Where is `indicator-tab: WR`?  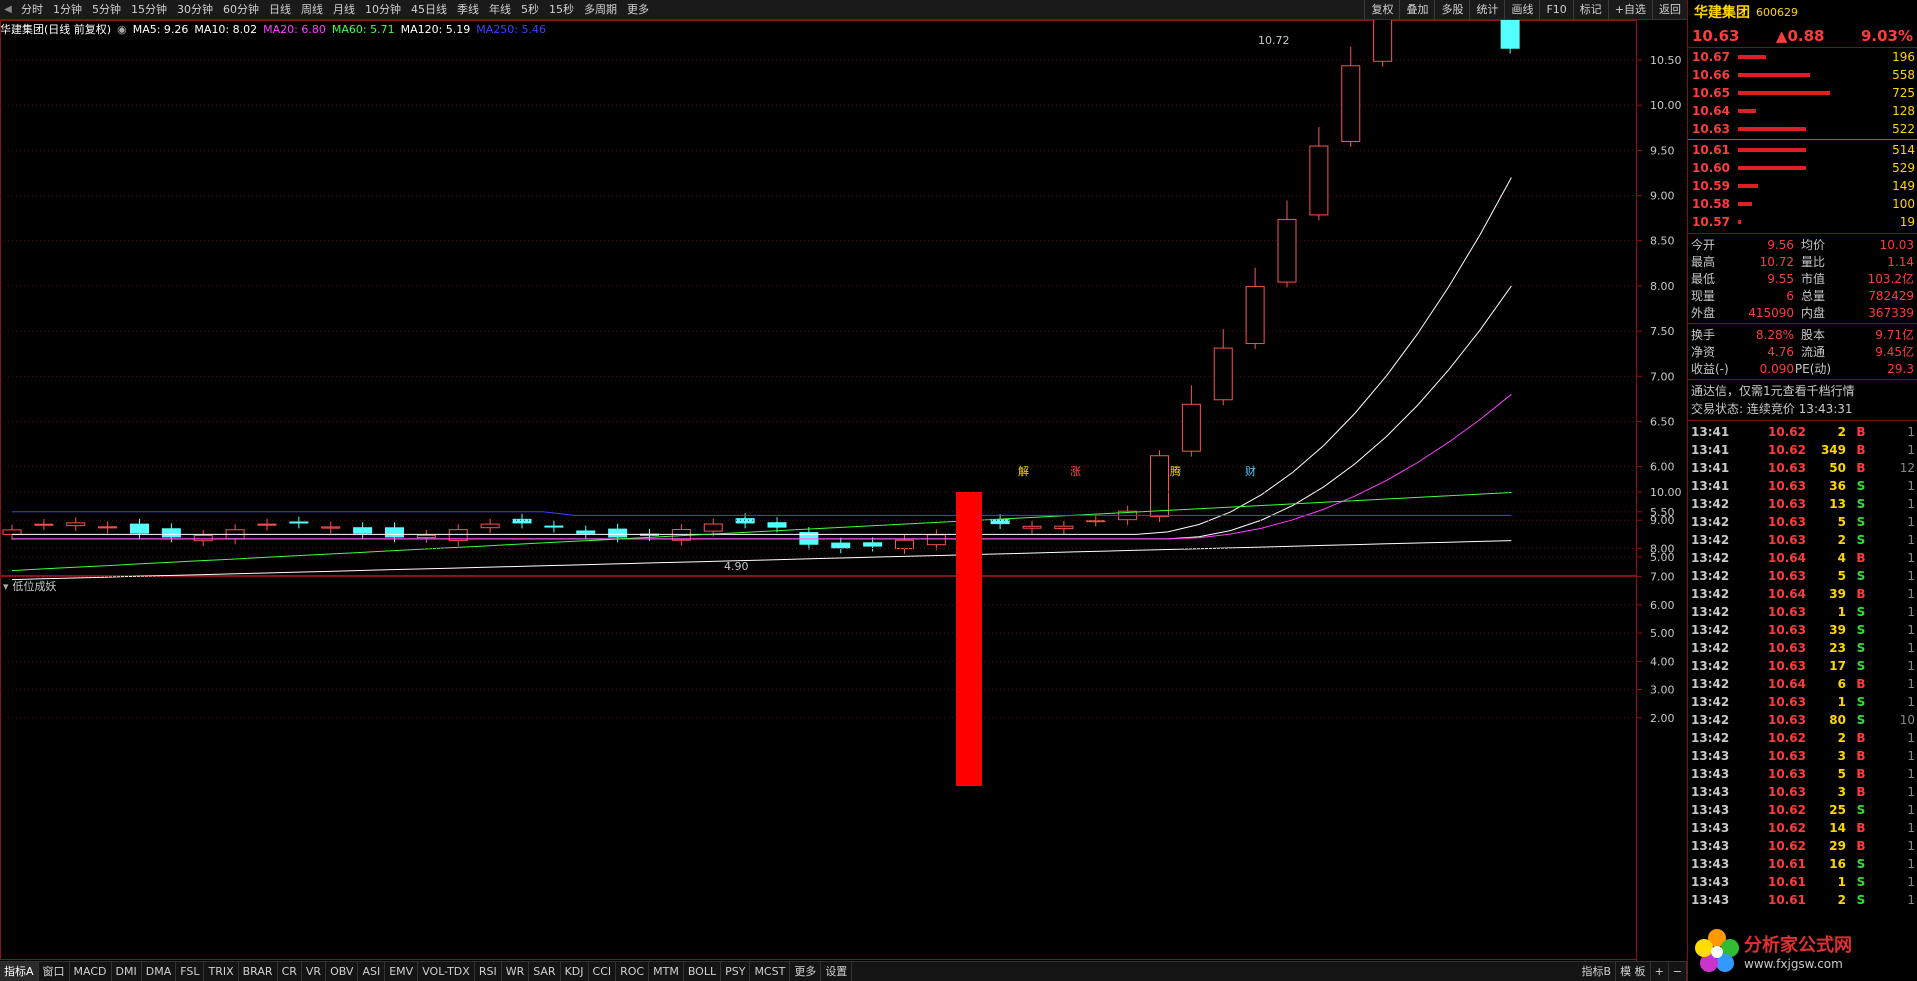
indicator-tab: WR is located at coordinates (516, 971).